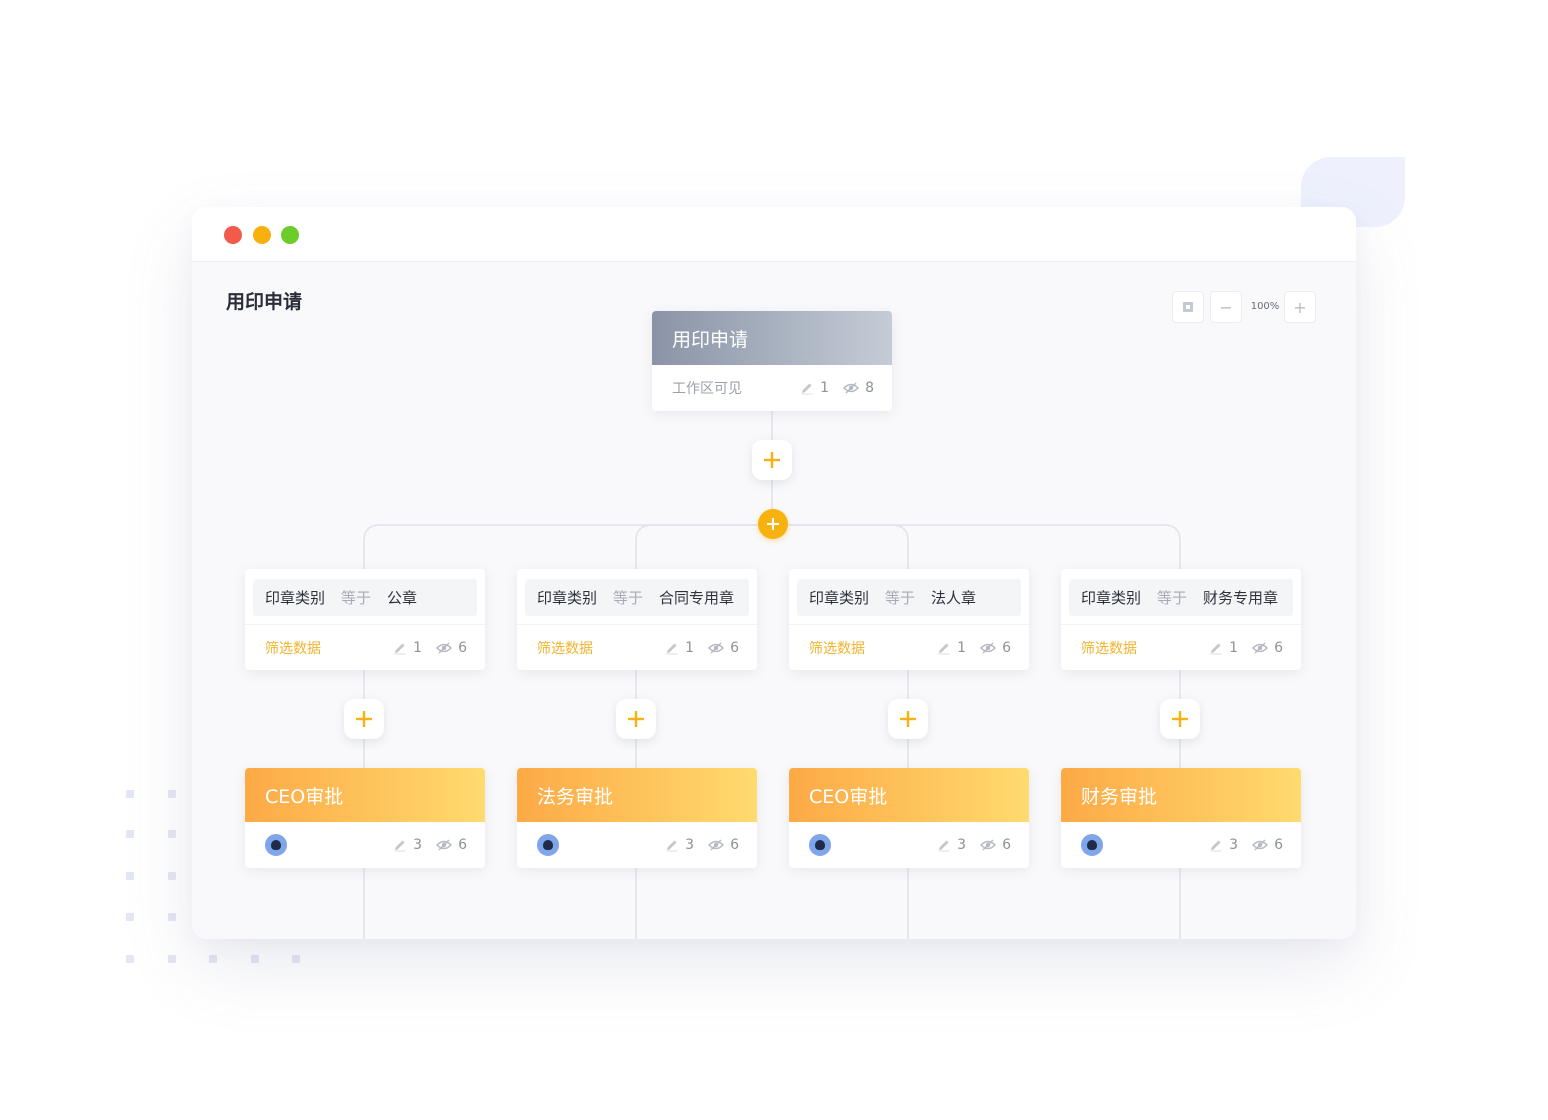 The height and width of the screenshot is (1120, 1548). What do you see at coordinates (697, 598) in the screenshot?
I see `condition-value: 合同专用章` at bounding box center [697, 598].